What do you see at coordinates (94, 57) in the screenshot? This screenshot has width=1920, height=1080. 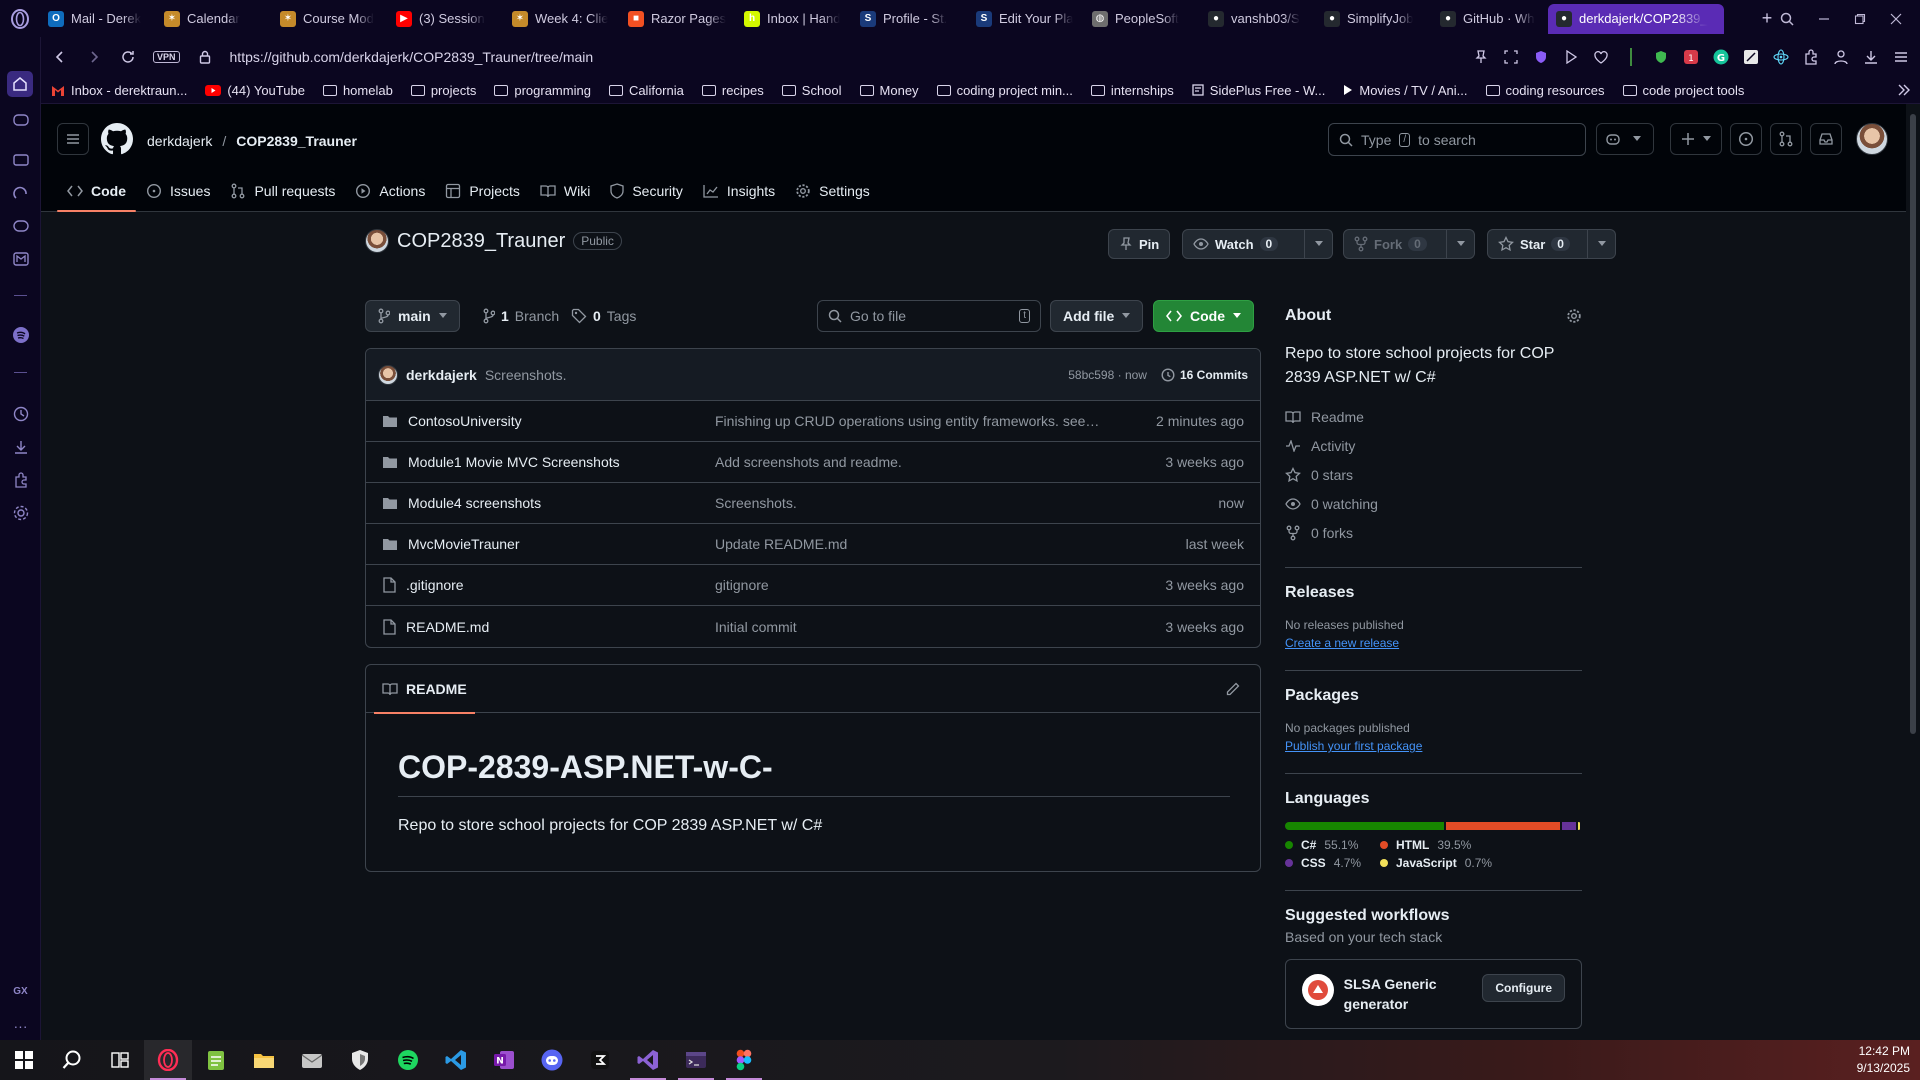 I see `forward-icon` at bounding box center [94, 57].